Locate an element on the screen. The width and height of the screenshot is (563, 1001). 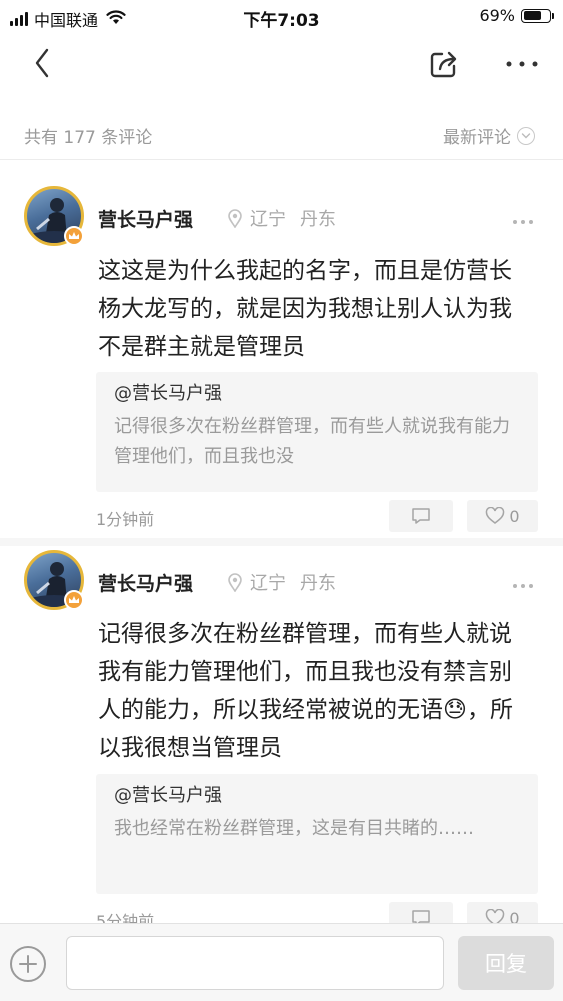
quote-text: 记得很多次在粉丝群管理，而有些人就说我有能力管理他们，而且我也没 is located at coordinates (312, 441).